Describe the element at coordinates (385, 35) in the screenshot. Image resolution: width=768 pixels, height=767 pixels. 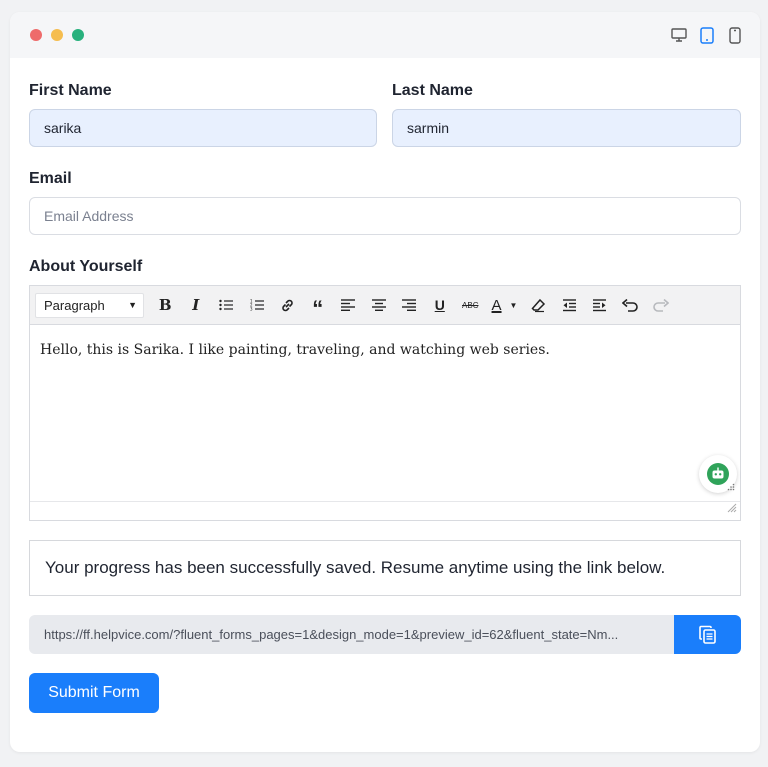
I see `window-topbar` at that location.